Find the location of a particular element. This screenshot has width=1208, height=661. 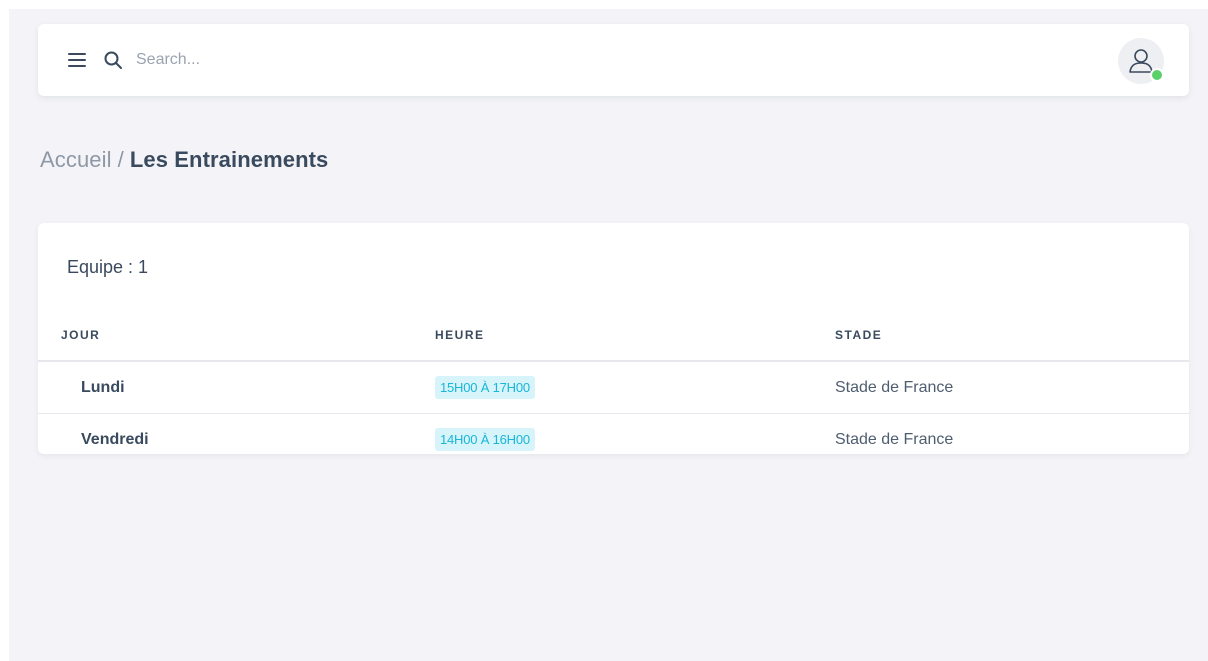

hamburger-menu-icon is located at coordinates (77, 60).